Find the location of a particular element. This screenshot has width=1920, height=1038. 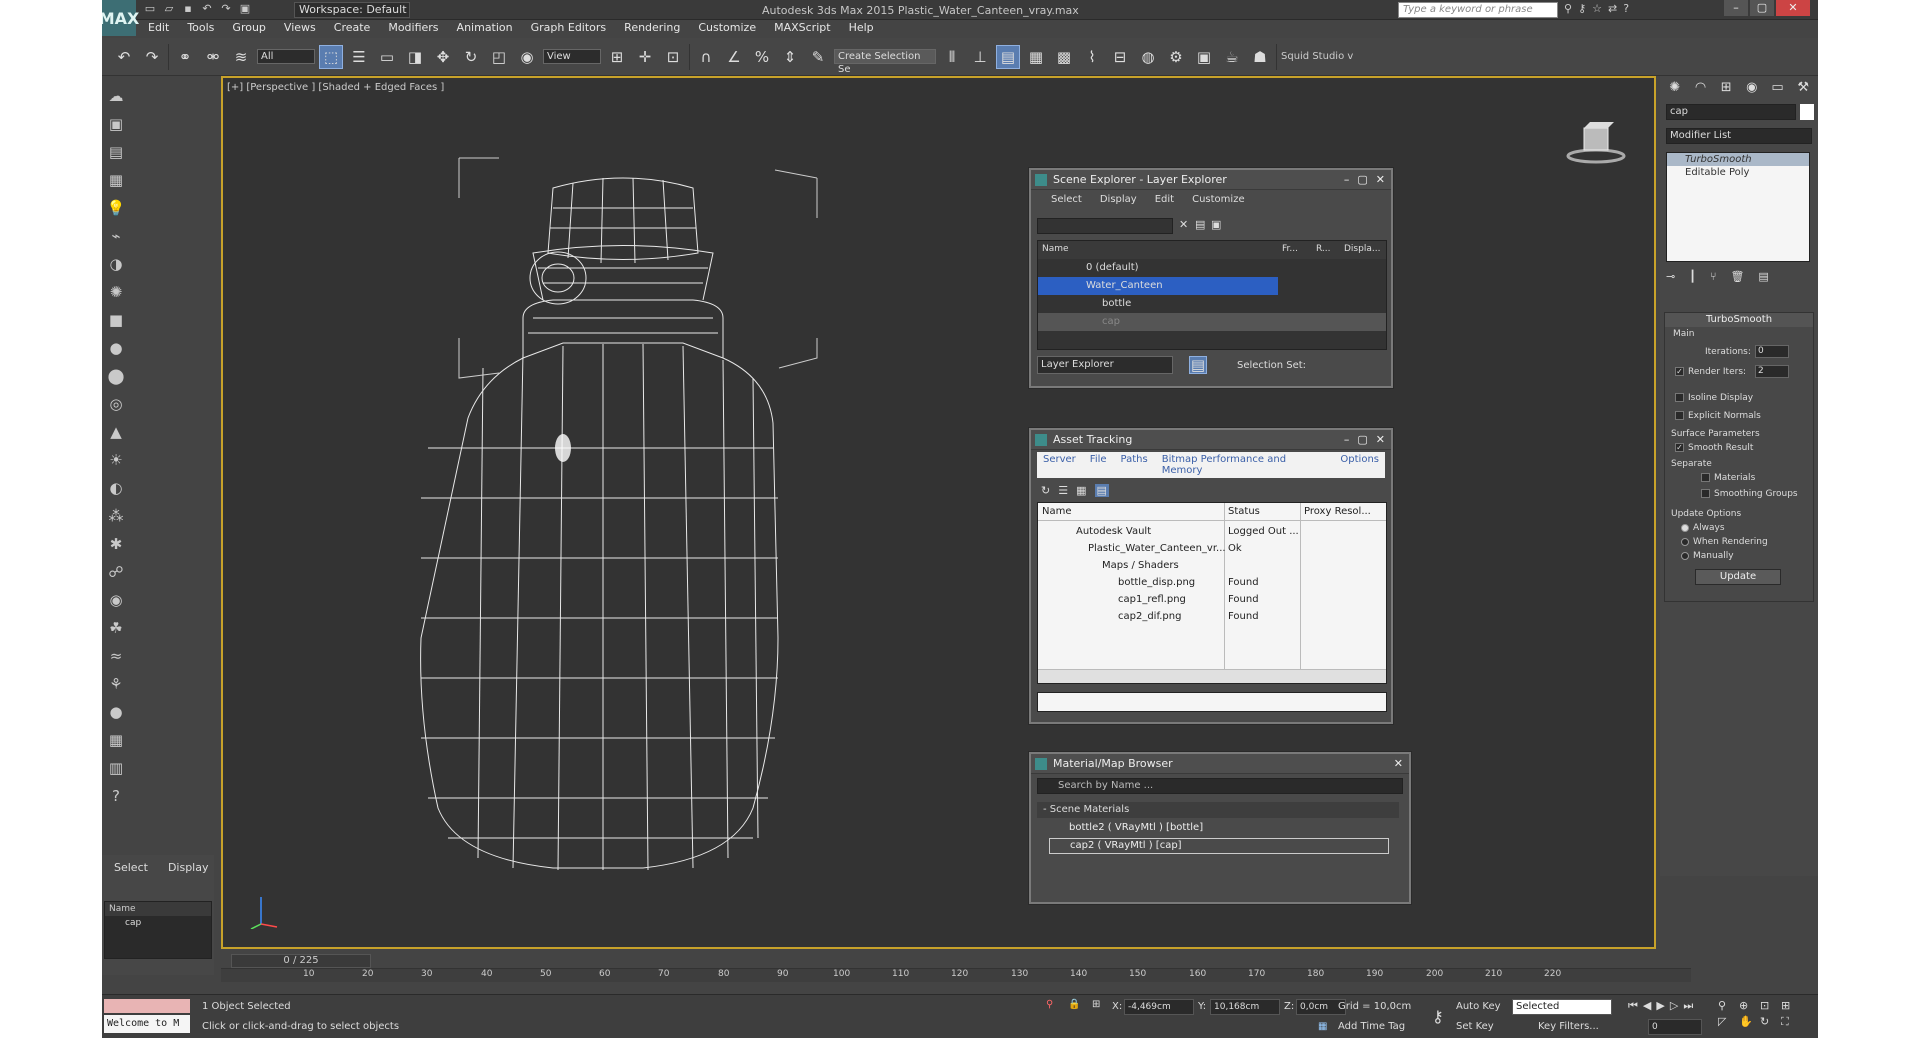

filter-icon: ▤ is located at coordinates (1200, 224).